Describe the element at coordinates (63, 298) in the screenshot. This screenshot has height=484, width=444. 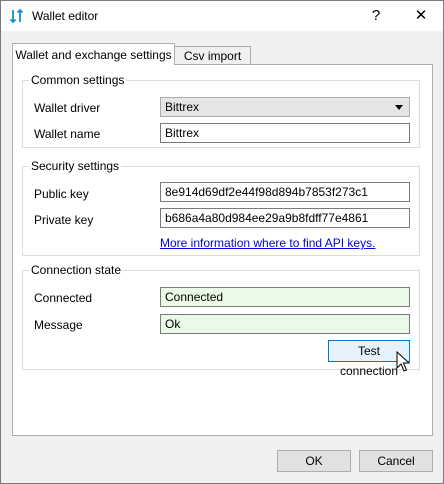
I see `connected-label: Connected` at that location.